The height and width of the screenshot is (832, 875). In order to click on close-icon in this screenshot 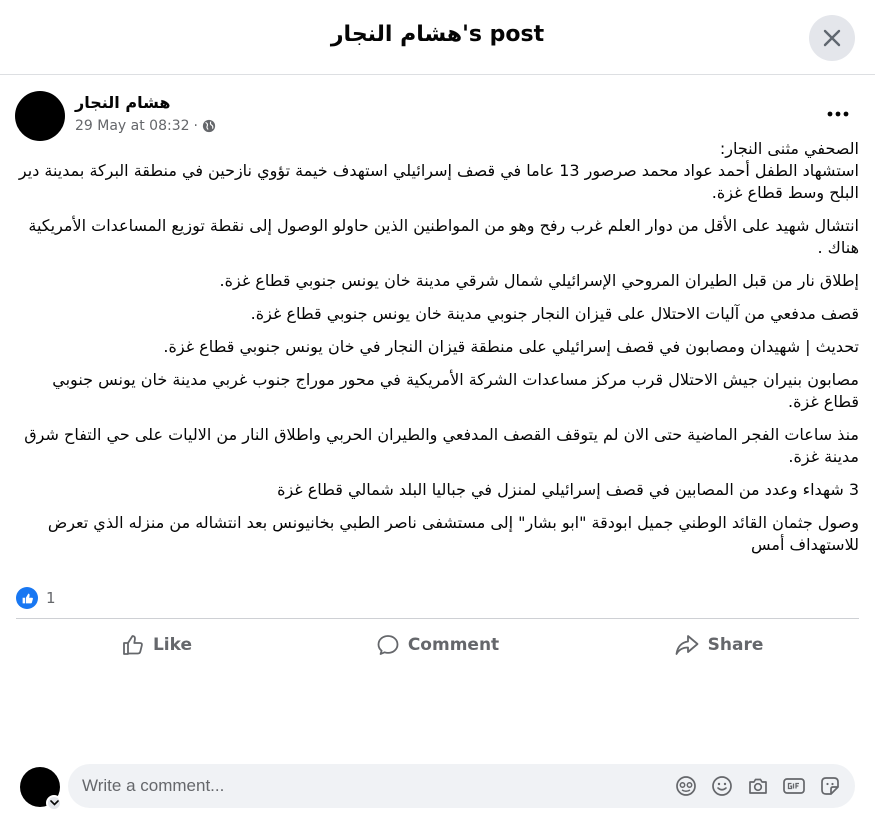, I will do `click(832, 38)`.